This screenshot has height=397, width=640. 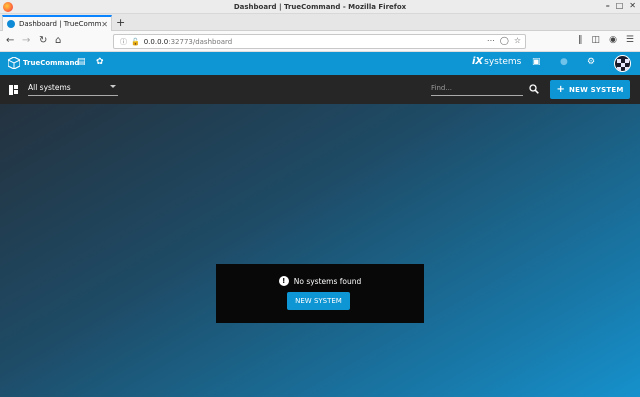 What do you see at coordinates (283, 281) in the screenshot?
I see `info-icon: !` at bounding box center [283, 281].